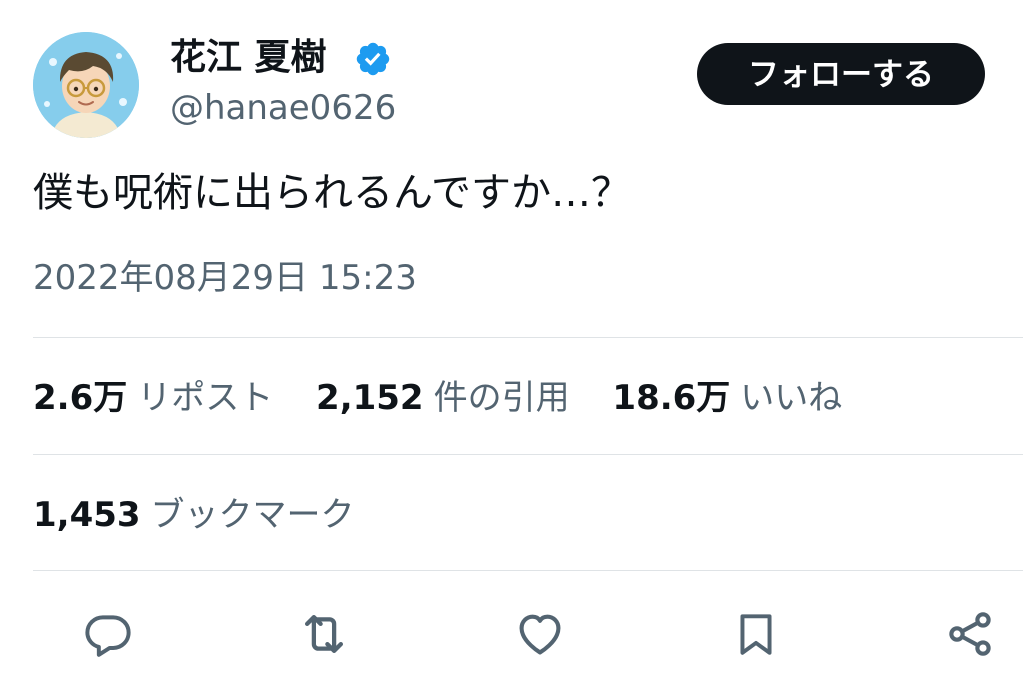 This screenshot has width=1023, height=684. I want to click on reply-icon, so click(108, 636).